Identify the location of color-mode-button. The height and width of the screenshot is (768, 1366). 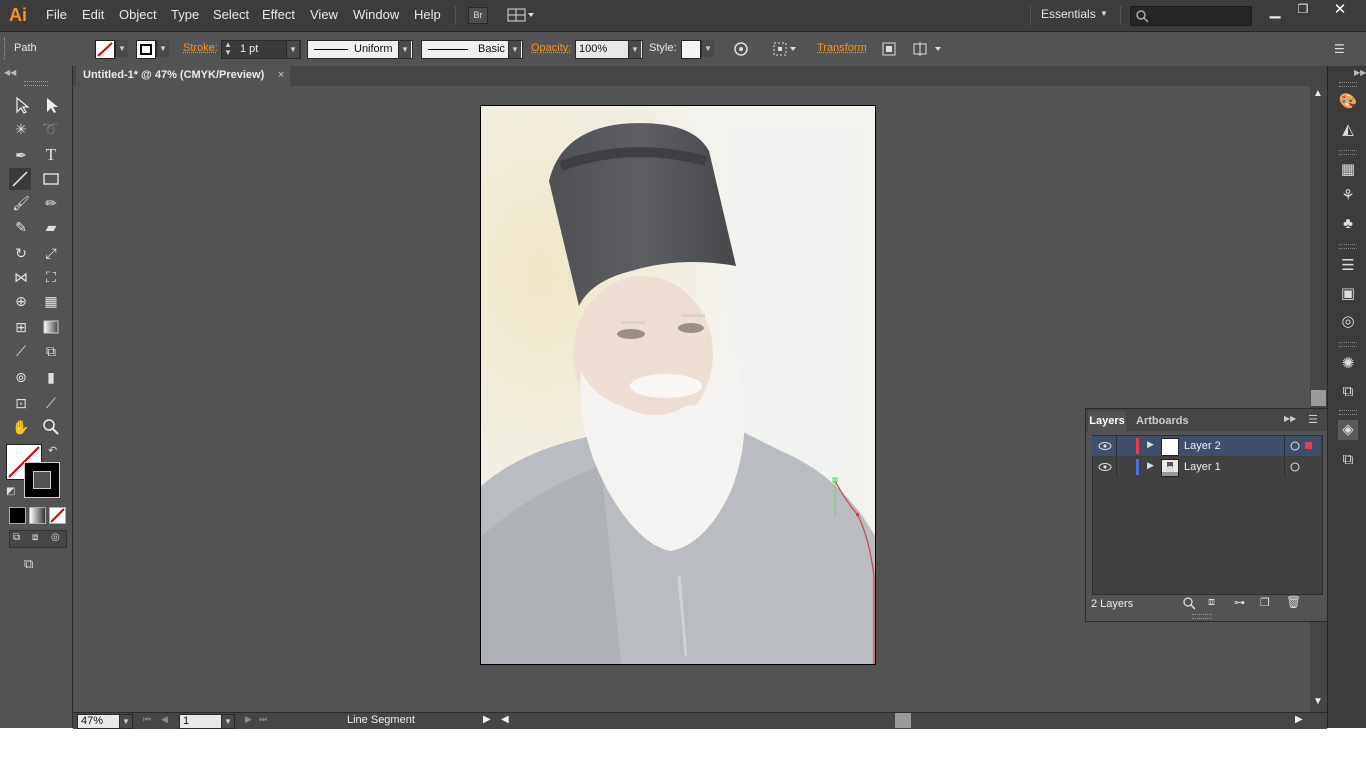
(17, 515).